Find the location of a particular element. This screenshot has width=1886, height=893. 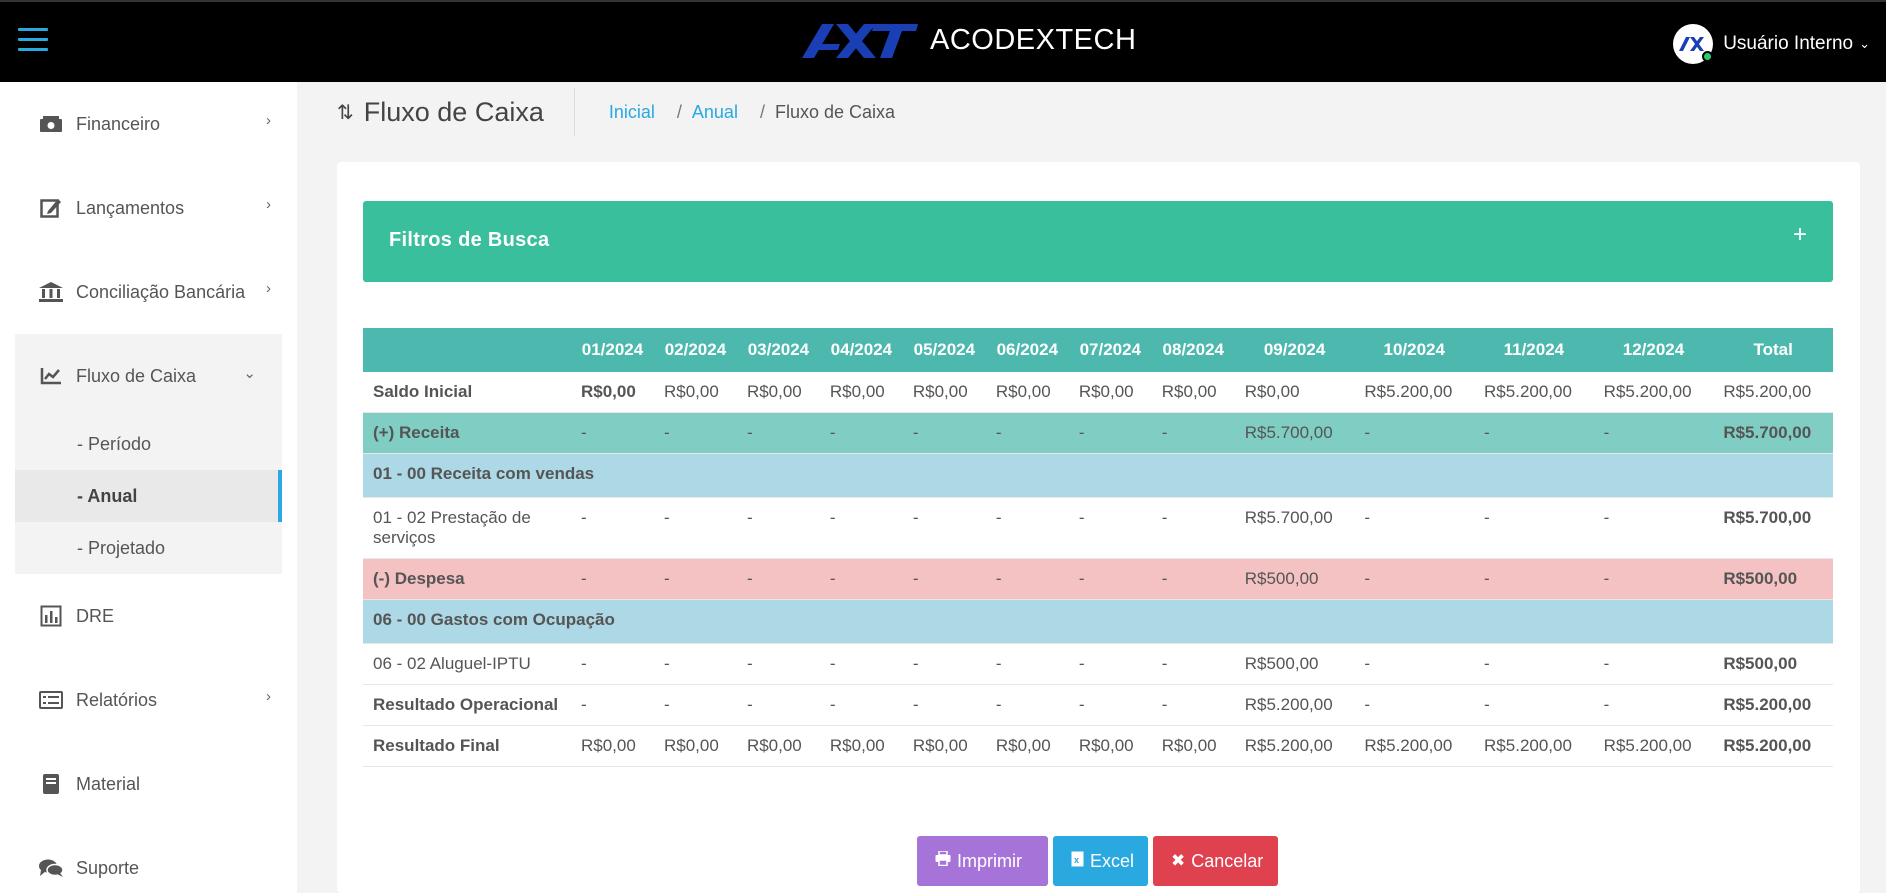

breadcrumb-anual: Anual is located at coordinates (715, 112).